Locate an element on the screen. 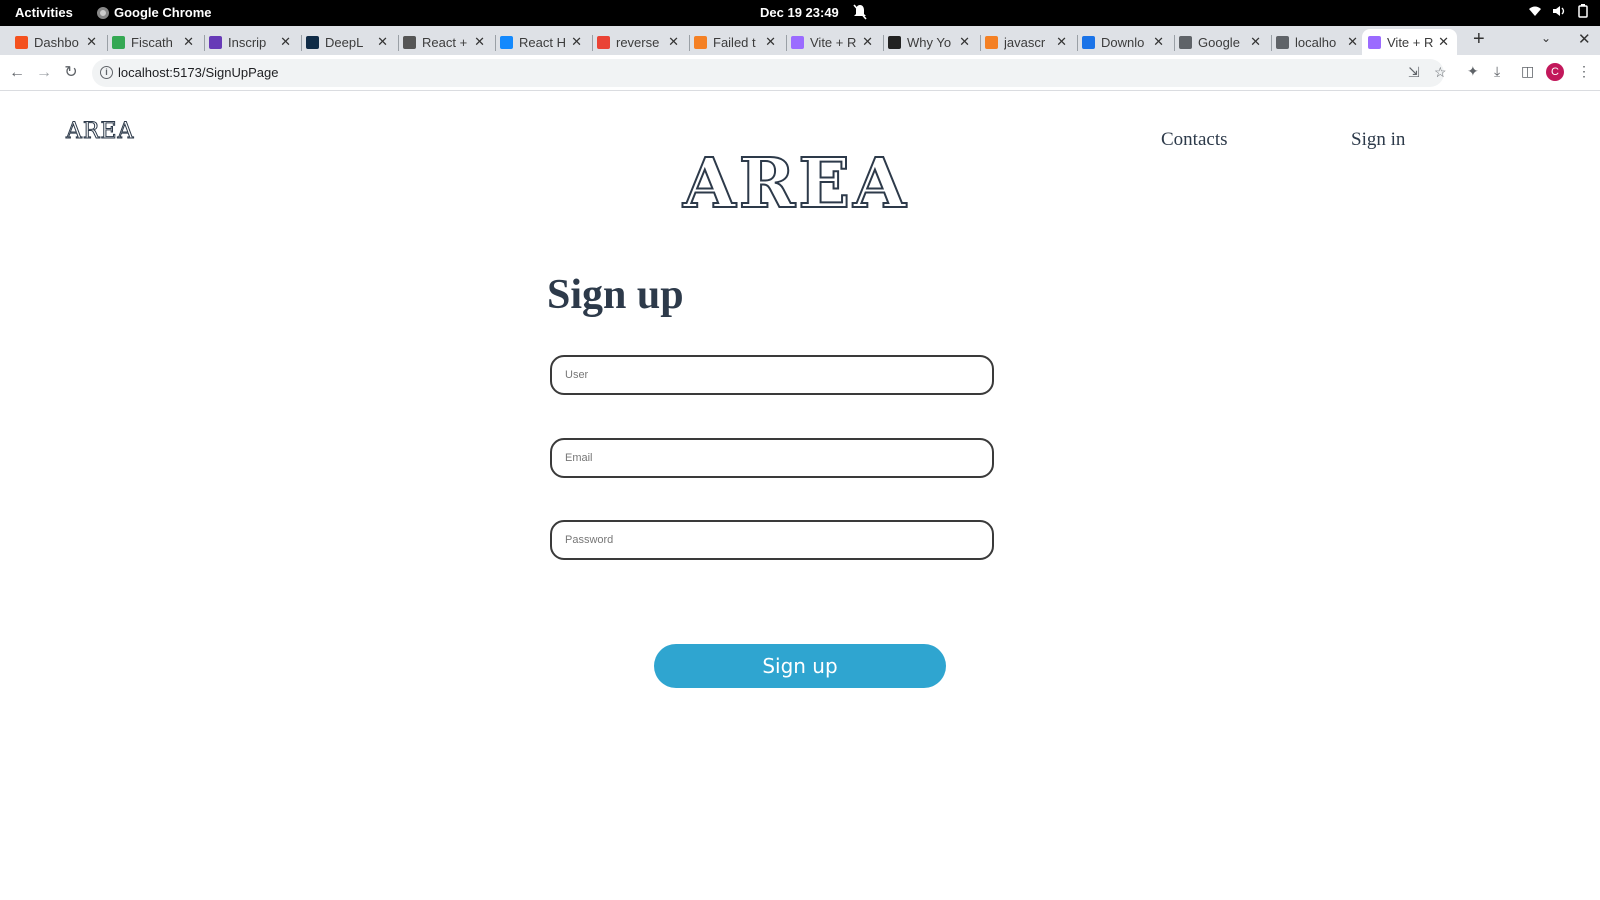 The image size is (1600, 900). deepl-icon is located at coordinates (312, 42).